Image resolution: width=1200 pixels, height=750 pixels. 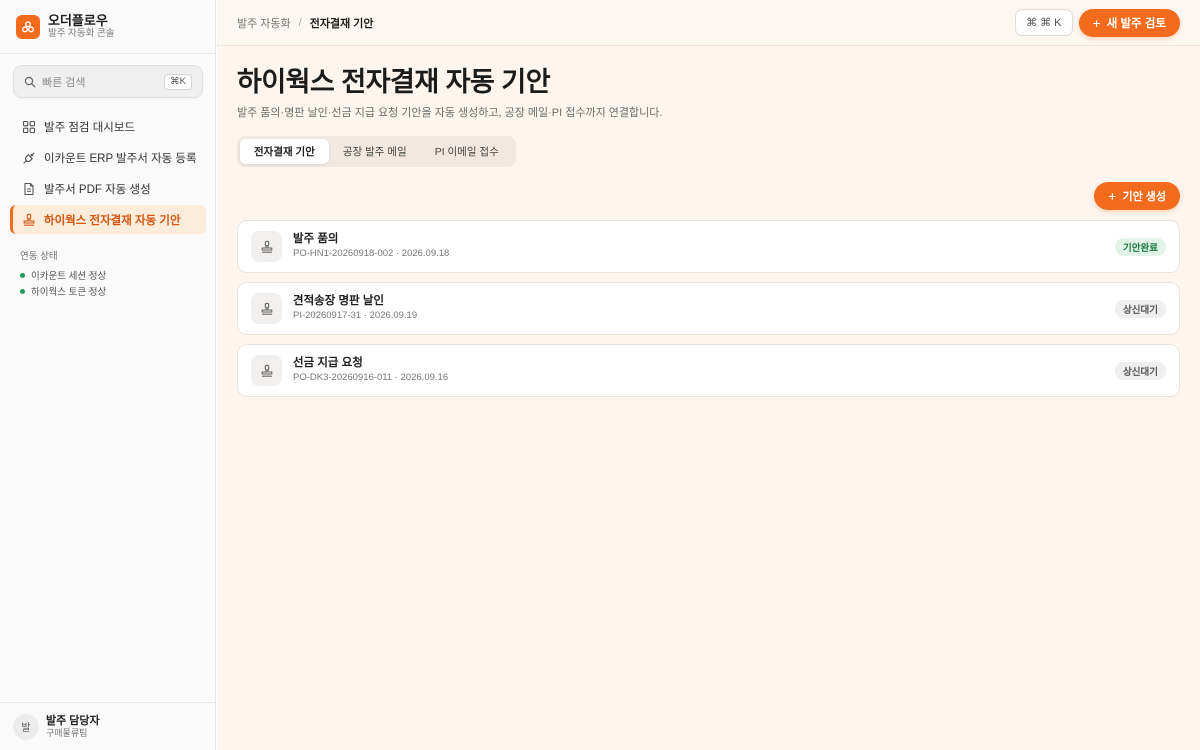 I want to click on brand-logo-icon, so click(x=28, y=26).